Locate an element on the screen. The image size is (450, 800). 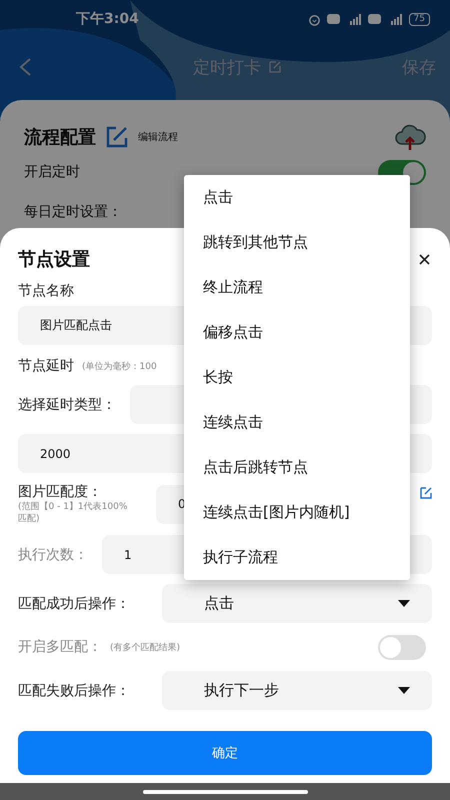
field-label: 节点名称 is located at coordinates (46, 291).